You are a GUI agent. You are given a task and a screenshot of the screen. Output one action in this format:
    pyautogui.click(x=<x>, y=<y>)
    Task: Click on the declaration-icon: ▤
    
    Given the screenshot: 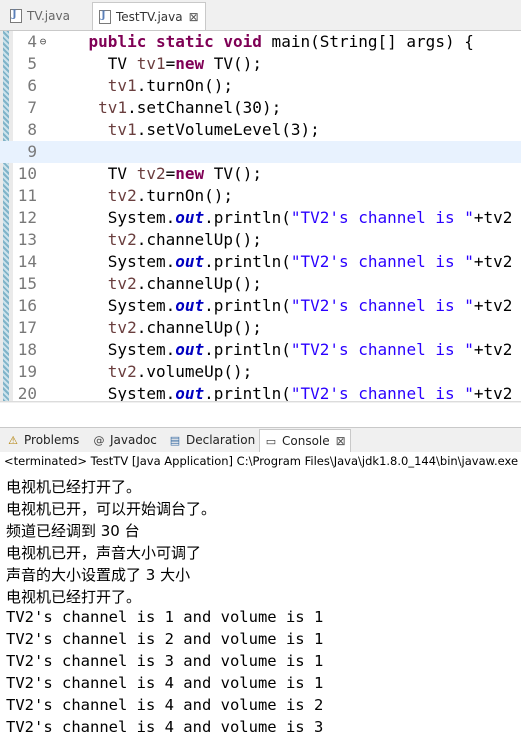 What is the action you would take?
    pyautogui.click(x=175, y=440)
    